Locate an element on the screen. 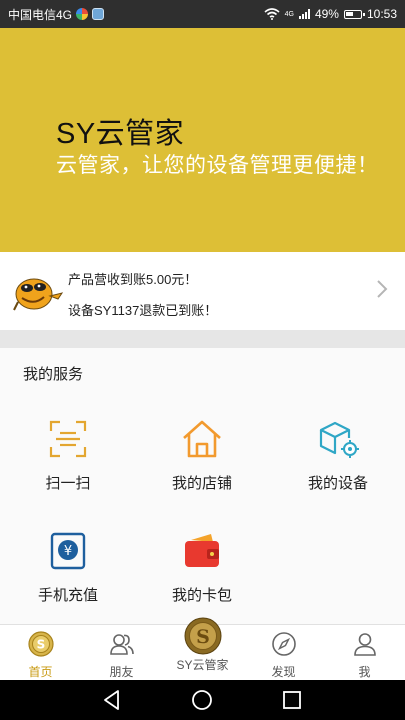 The image size is (405, 720). tab-discover: 发现 is located at coordinates (283, 653).